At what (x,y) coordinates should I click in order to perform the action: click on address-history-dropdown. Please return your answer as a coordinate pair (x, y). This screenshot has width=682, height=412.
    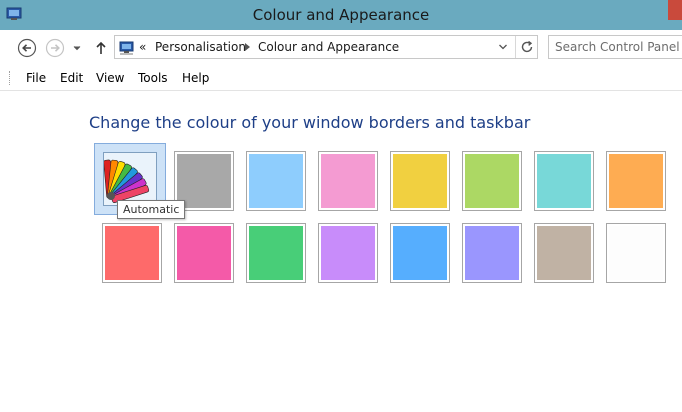
    Looking at the image, I should click on (503, 47).